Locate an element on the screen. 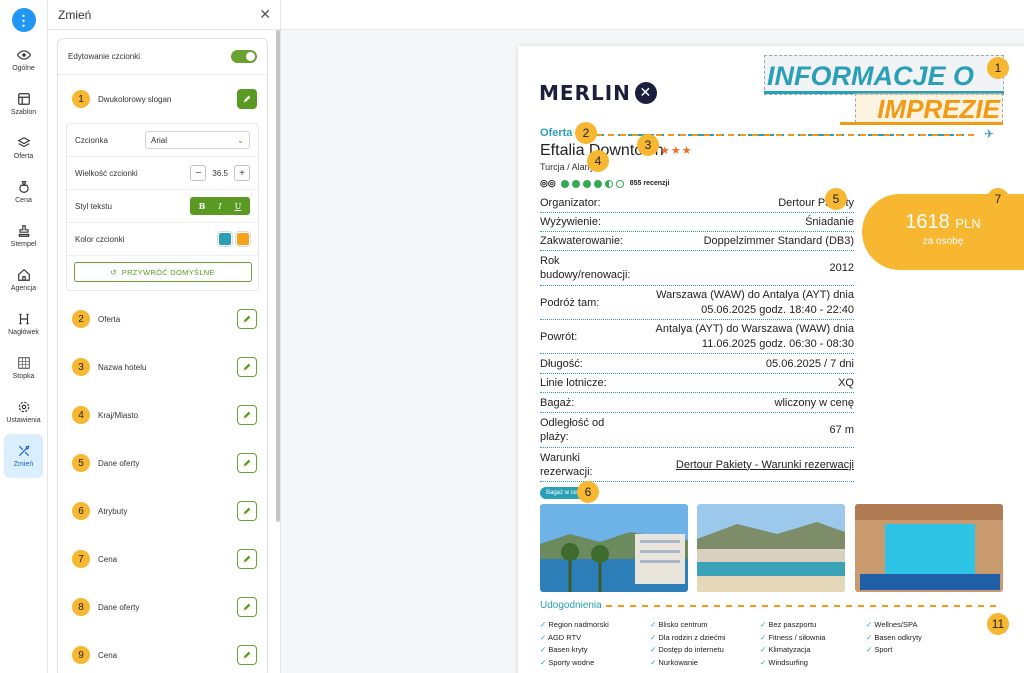 The height and width of the screenshot is (673, 1024). increase-button: + is located at coordinates (242, 173).